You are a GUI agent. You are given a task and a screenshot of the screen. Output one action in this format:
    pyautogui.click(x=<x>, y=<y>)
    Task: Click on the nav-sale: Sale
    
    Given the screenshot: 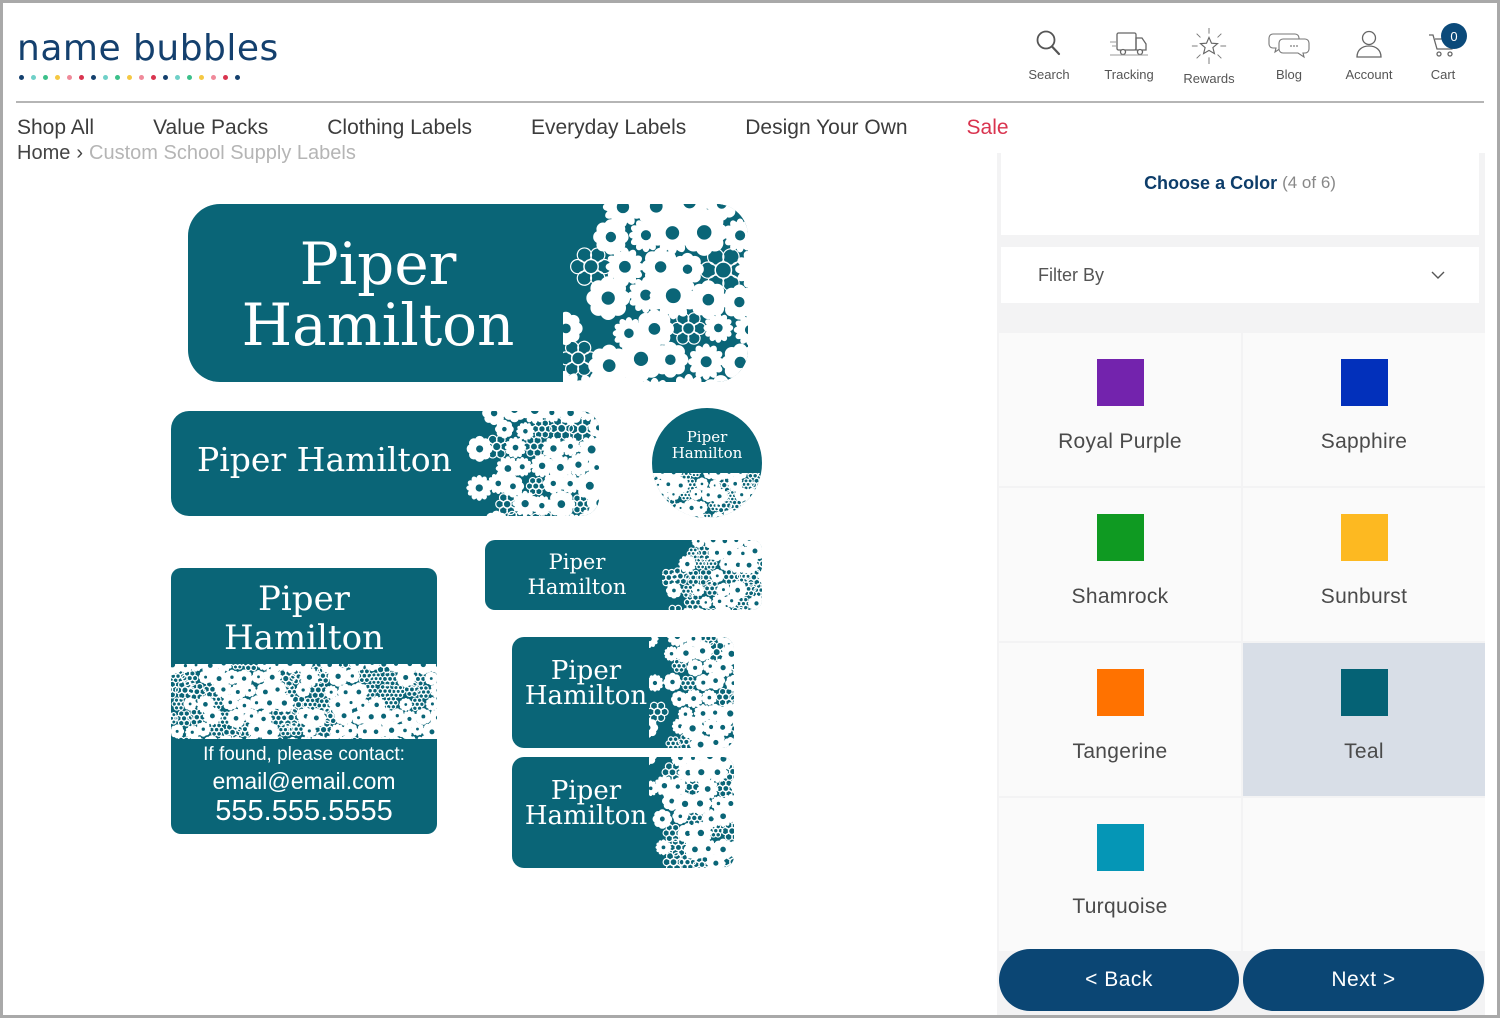 What is the action you would take?
    pyautogui.click(x=988, y=128)
    